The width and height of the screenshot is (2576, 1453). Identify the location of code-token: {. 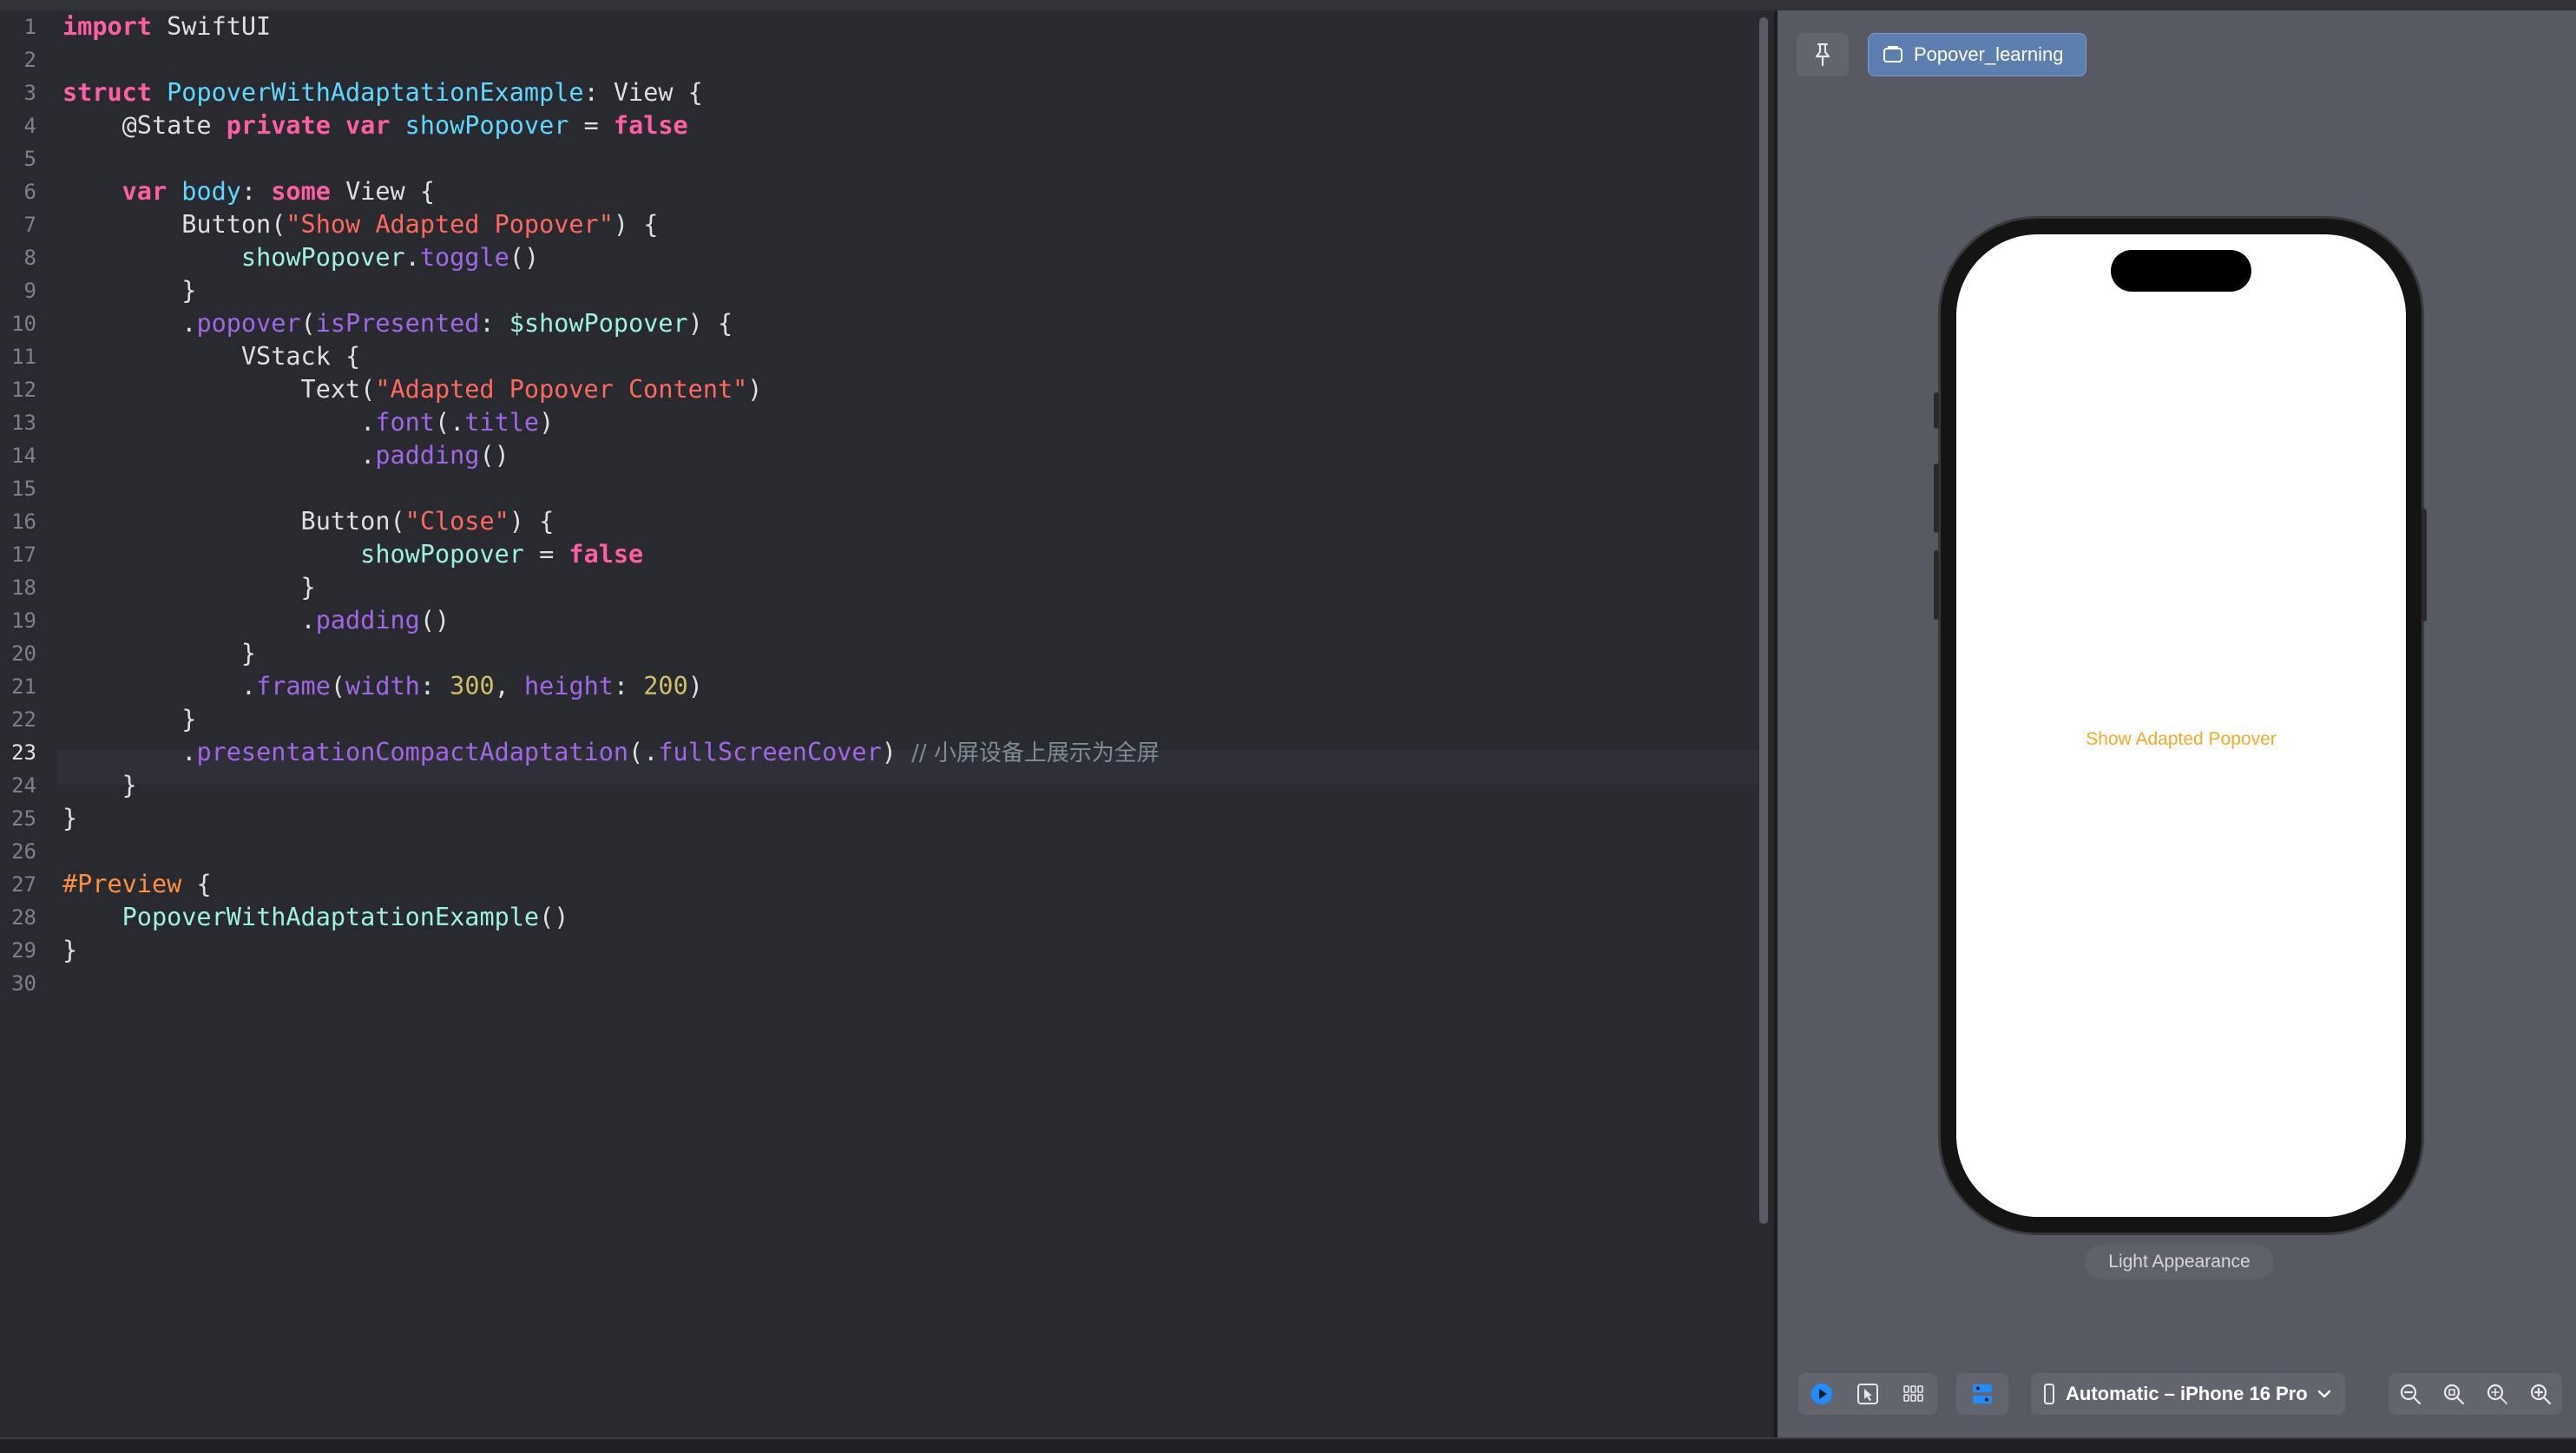
(196, 884).